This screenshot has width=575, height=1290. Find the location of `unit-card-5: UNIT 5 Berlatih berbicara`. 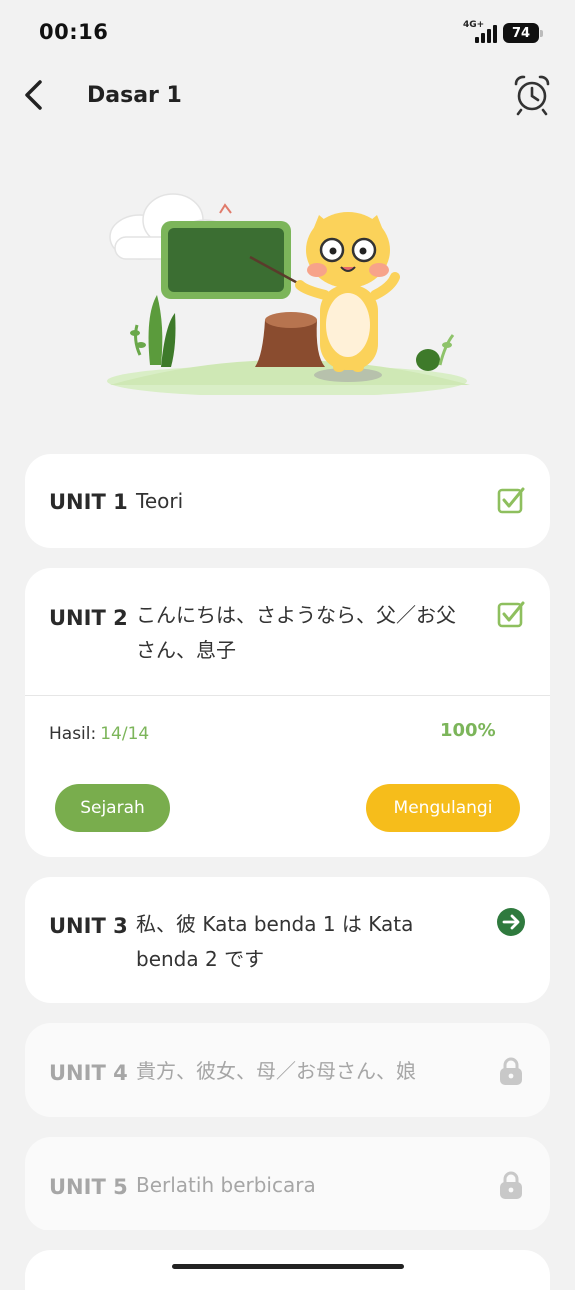

unit-card-5: UNIT 5 Berlatih berbicara is located at coordinates (287, 1184).